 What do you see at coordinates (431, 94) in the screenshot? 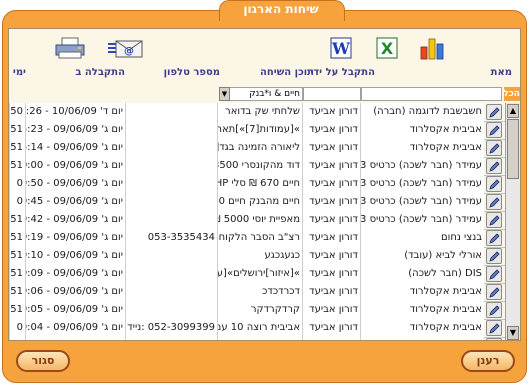
I see `filter-cell-from` at bounding box center [431, 94].